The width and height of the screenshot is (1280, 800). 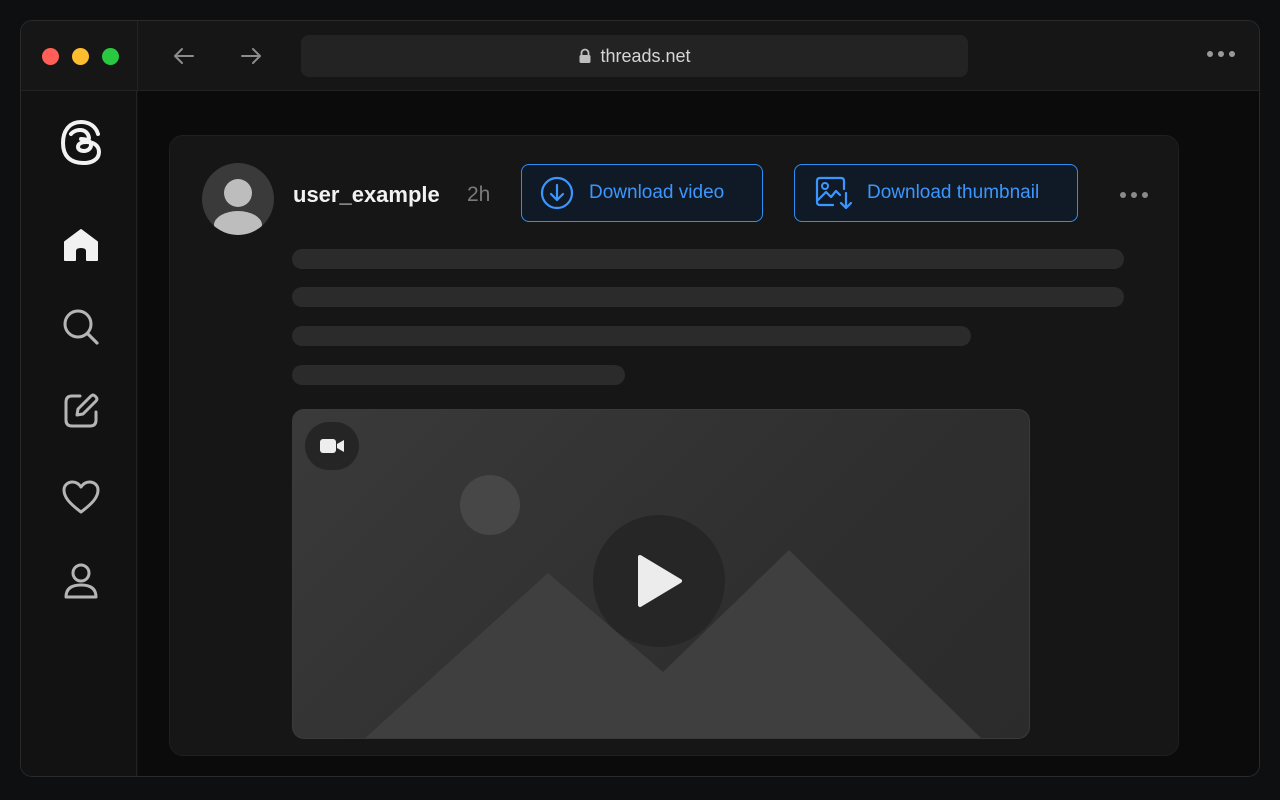 What do you see at coordinates (557, 193) in the screenshot?
I see `download-circle-icon` at bounding box center [557, 193].